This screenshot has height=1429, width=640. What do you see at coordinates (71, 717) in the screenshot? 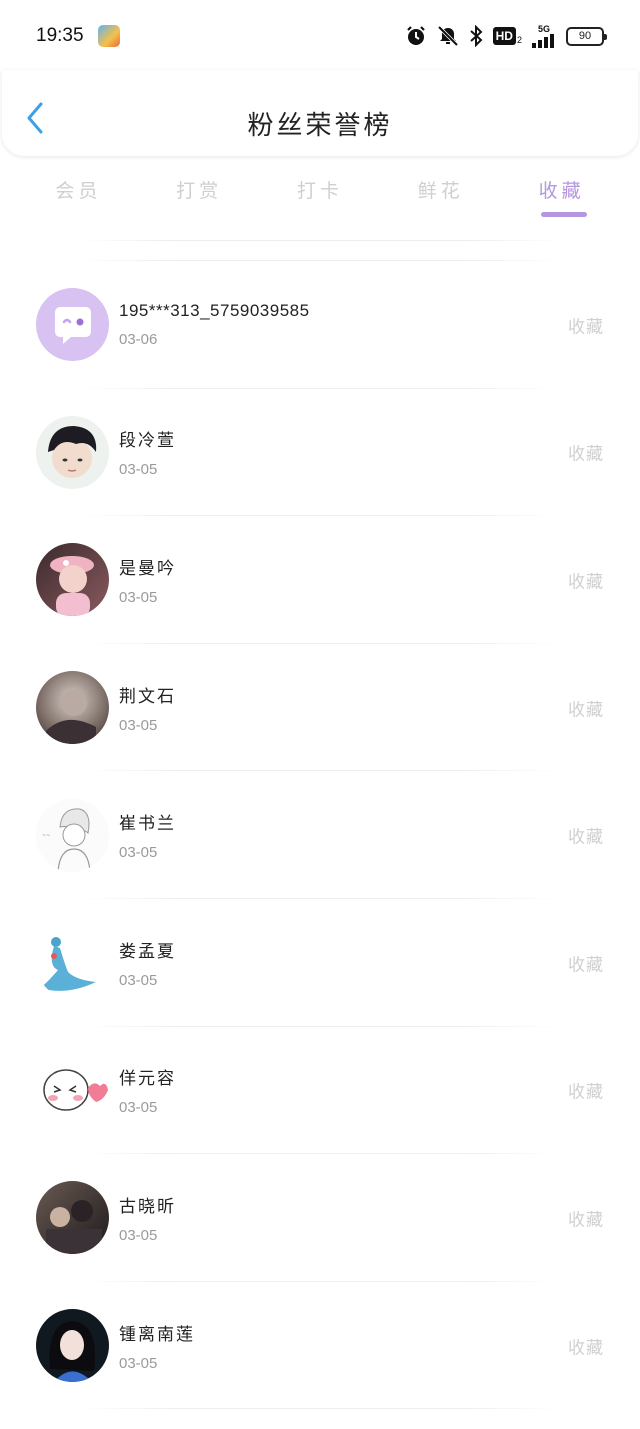
I see `avatar-photo-image` at bounding box center [71, 717].